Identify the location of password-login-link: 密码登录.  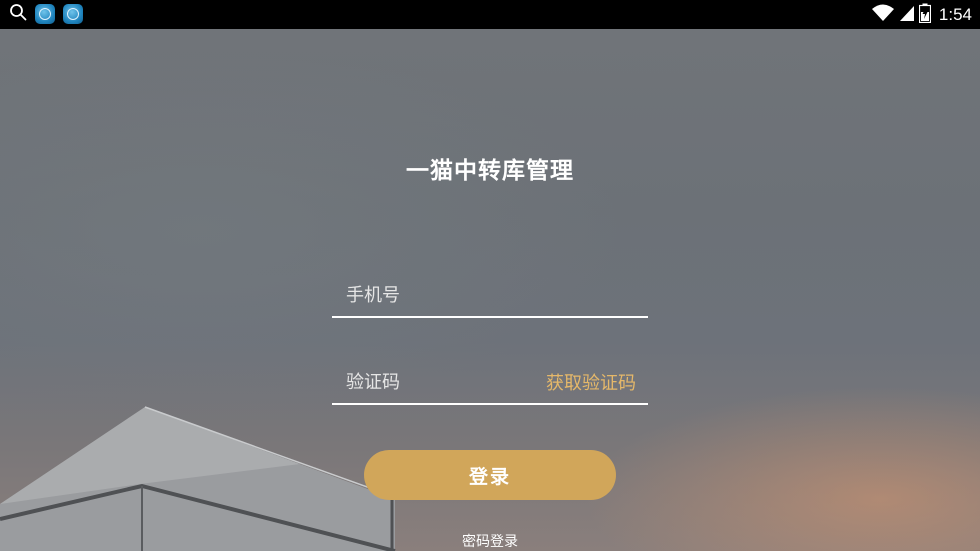
(490, 541).